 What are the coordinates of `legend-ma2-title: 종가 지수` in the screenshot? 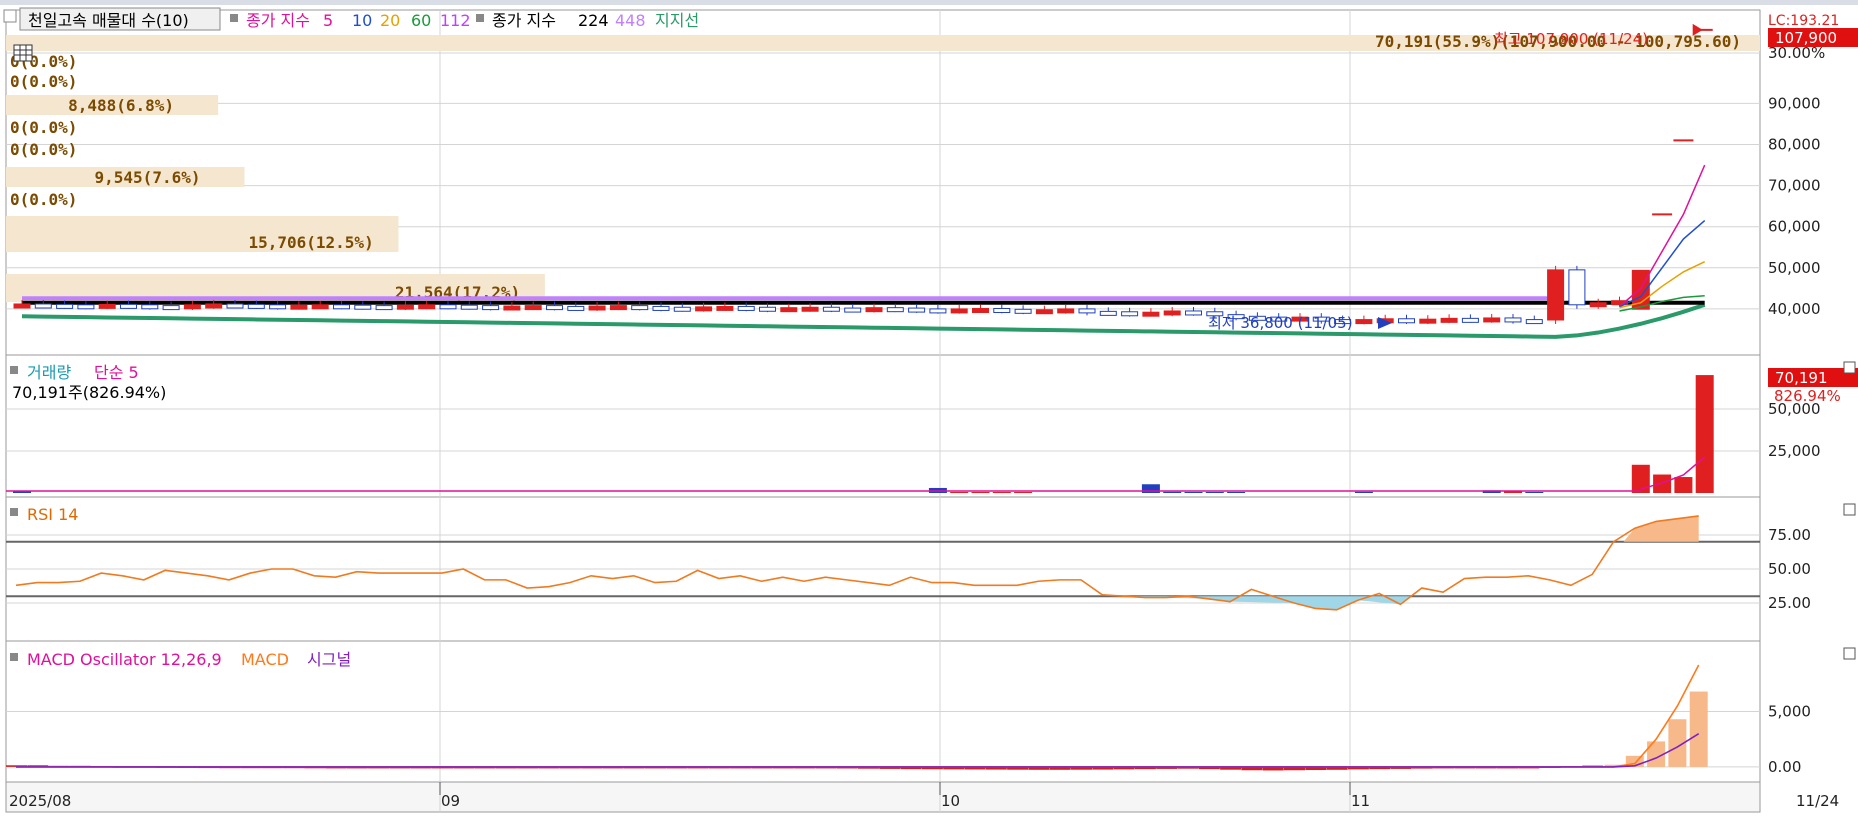 It's located at (524, 20).